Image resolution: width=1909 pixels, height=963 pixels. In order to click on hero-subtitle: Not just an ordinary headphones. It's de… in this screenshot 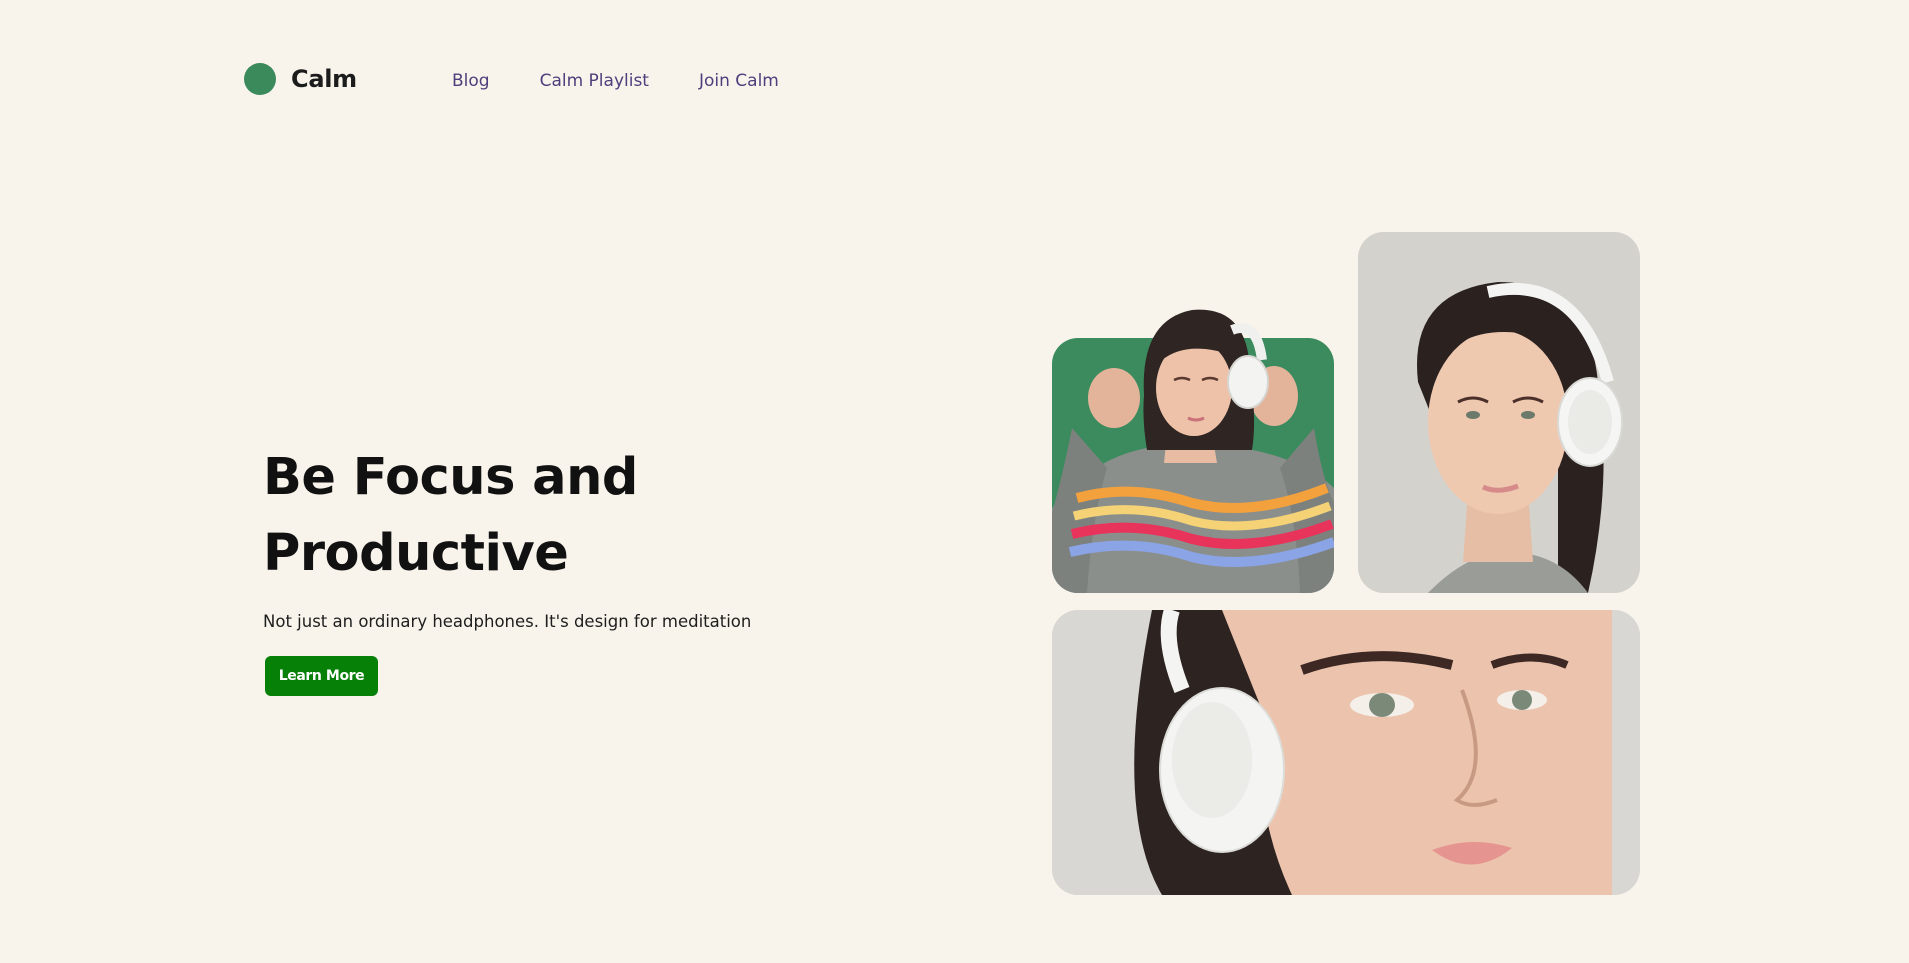, I will do `click(507, 621)`.